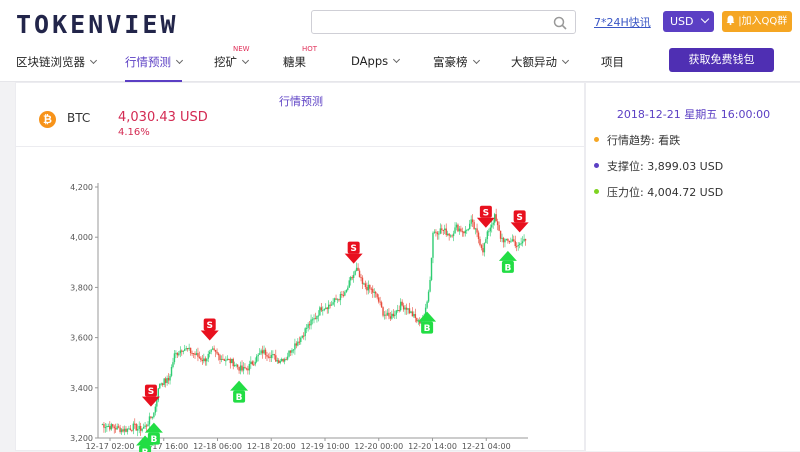 This screenshot has width=800, height=452. Describe the element at coordinates (560, 24) in the screenshot. I see `search-icon` at that location.